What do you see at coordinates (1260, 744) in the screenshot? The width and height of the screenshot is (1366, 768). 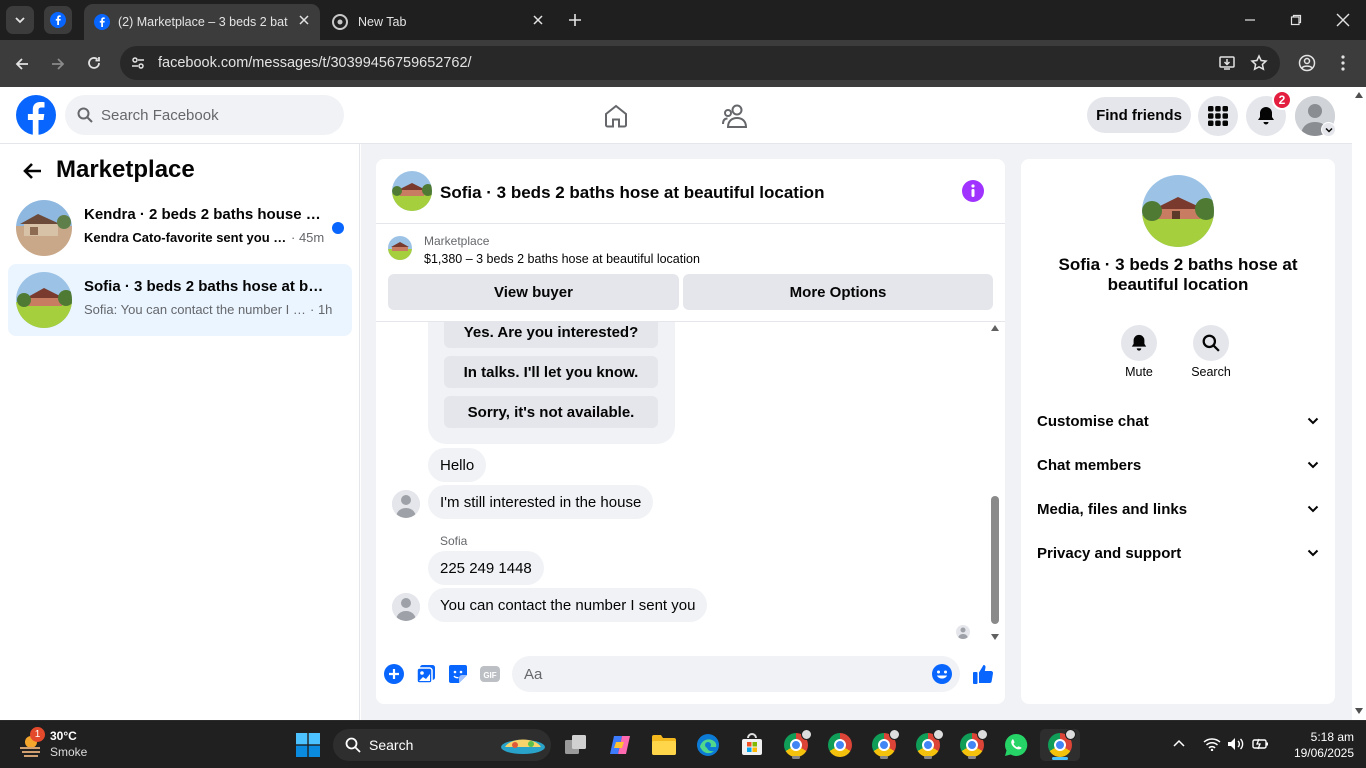 I see `battery-icon` at bounding box center [1260, 744].